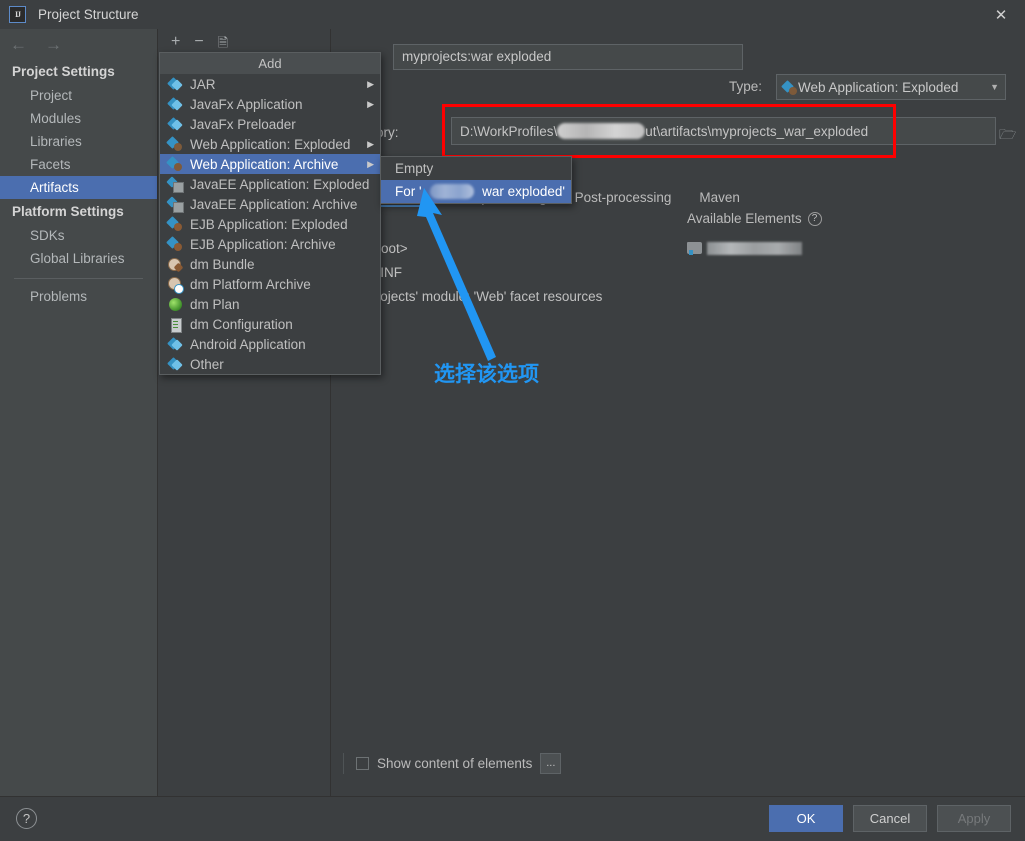  I want to click on sidebar-item-artifacts: Artifacts, so click(78, 187).